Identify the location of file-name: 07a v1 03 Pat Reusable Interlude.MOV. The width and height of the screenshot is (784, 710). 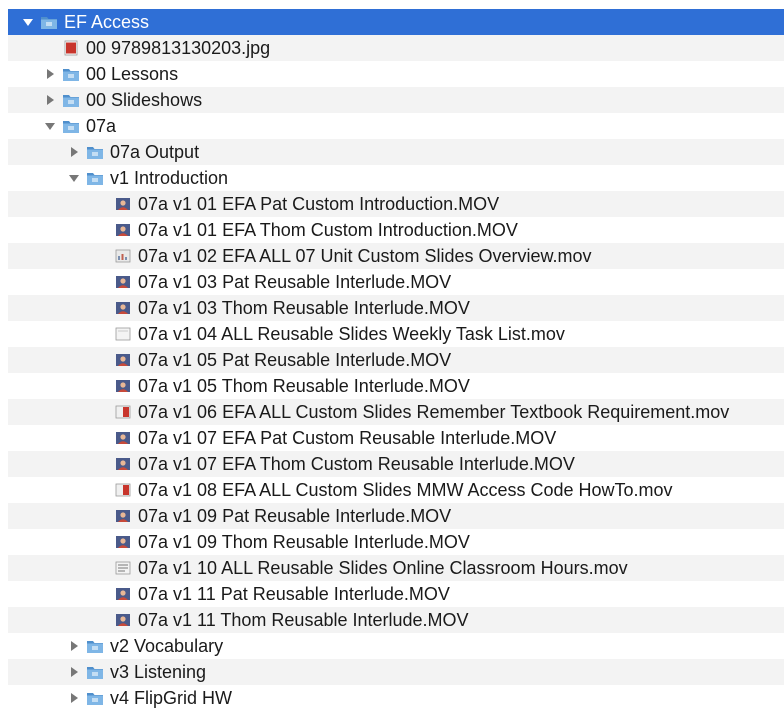
(295, 282).